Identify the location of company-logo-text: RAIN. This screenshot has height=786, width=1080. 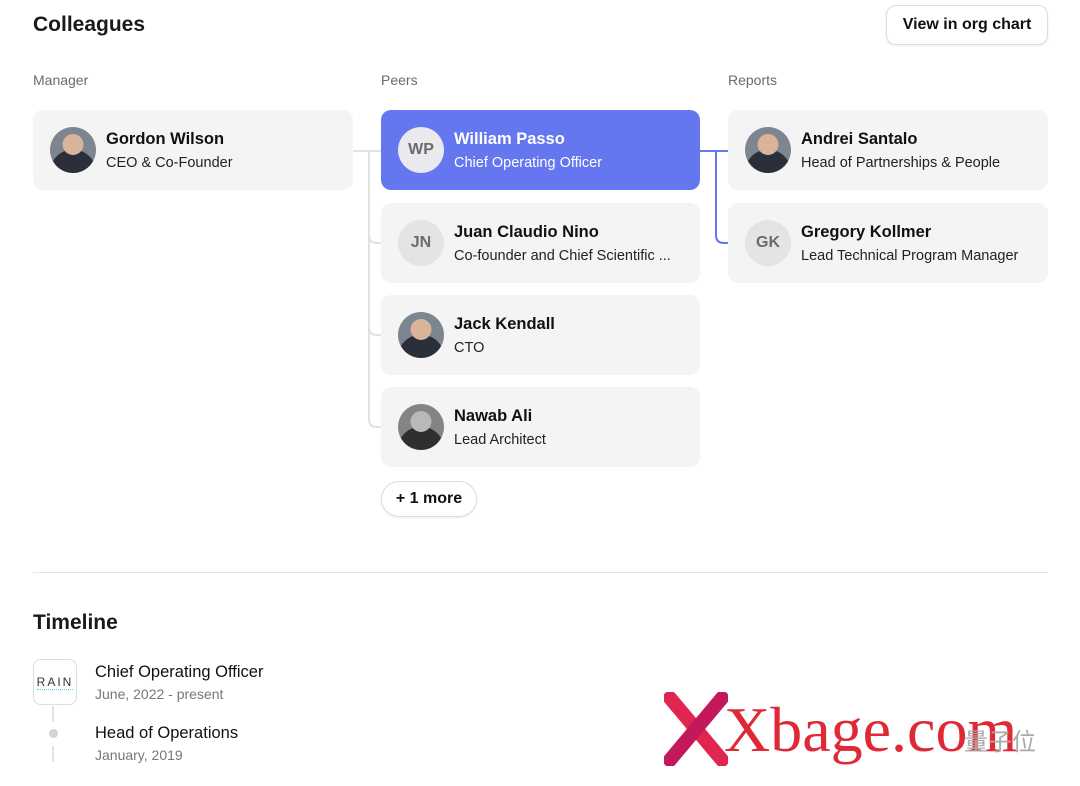
(55, 682).